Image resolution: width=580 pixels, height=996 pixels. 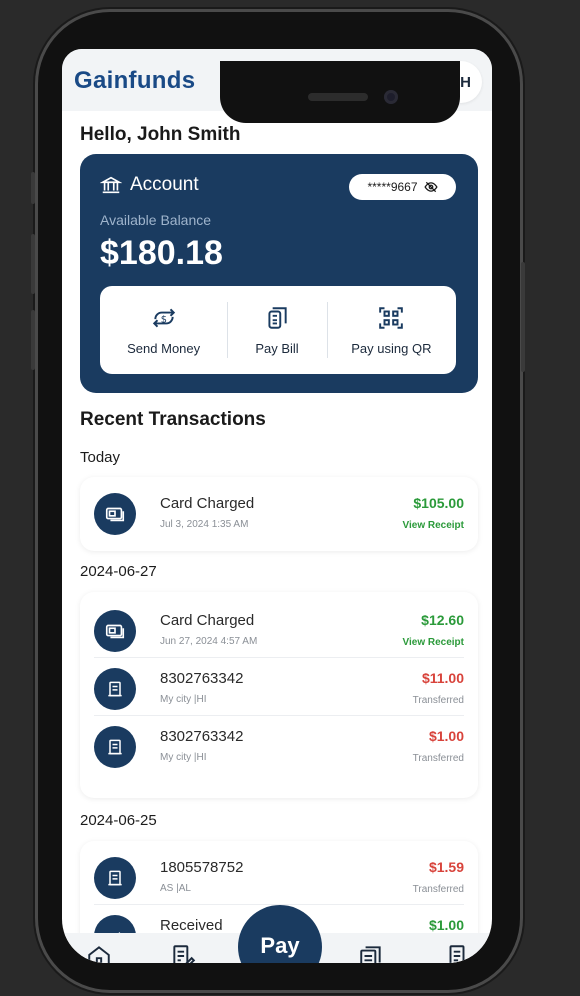 What do you see at coordinates (202, 867) in the screenshot?
I see `transaction-title: 1805578752` at bounding box center [202, 867].